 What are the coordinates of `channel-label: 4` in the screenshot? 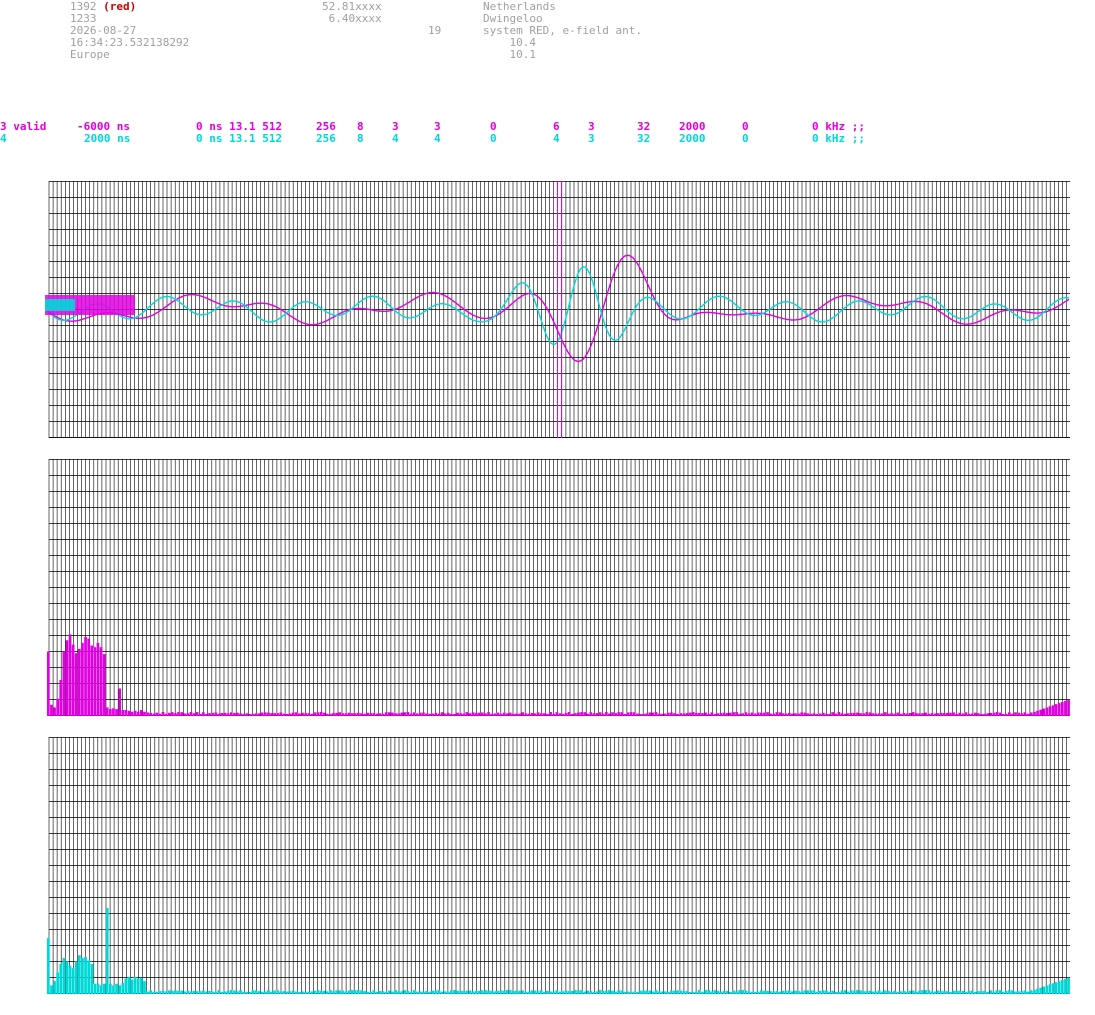 It's located at (3, 139).